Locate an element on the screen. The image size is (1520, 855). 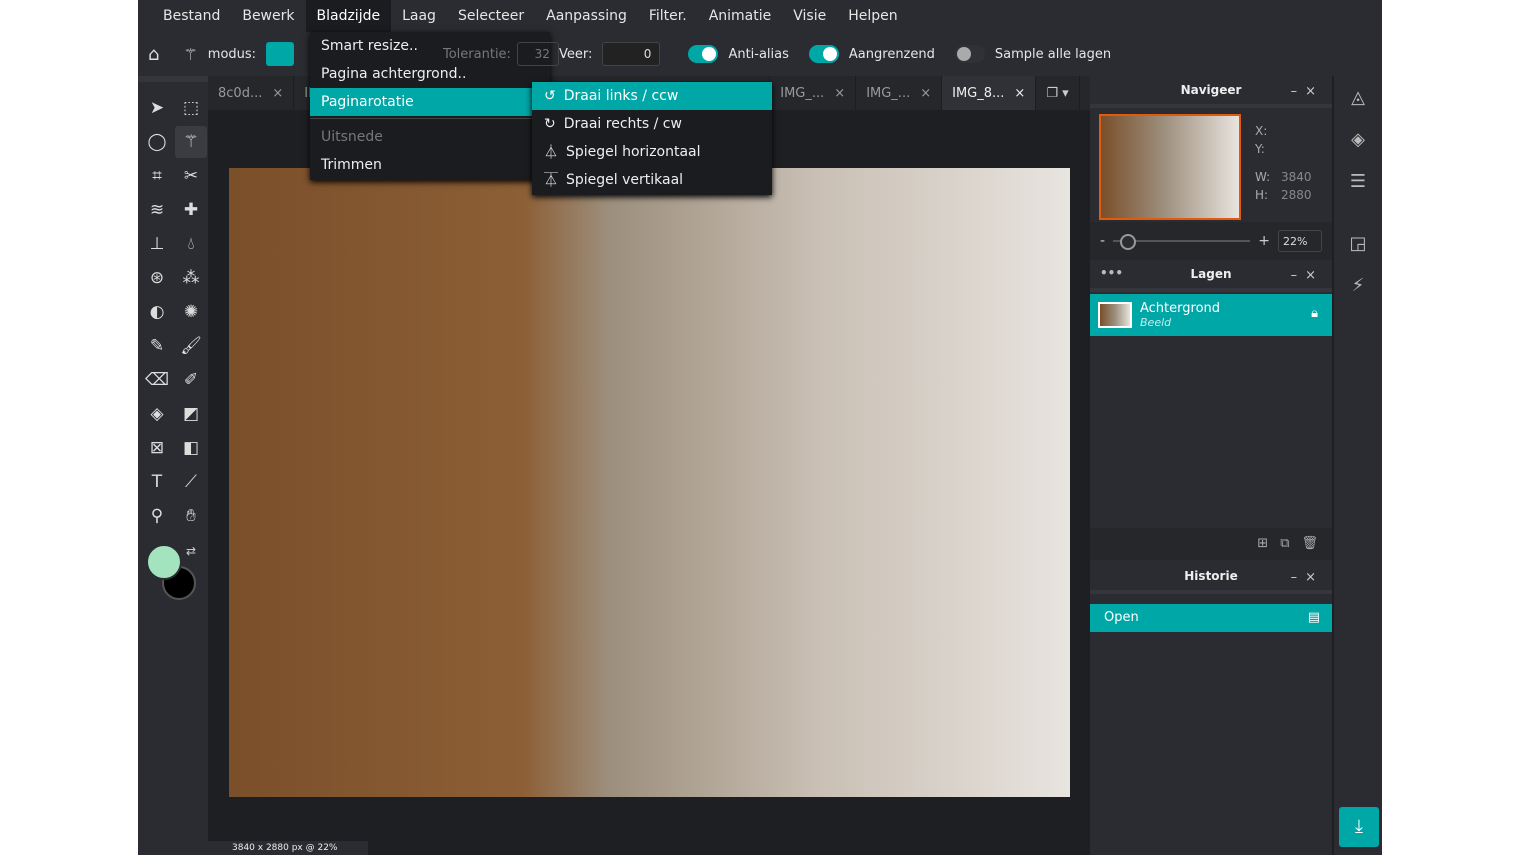
color-replace-tool-icon: ✐ is located at coordinates (191, 380).